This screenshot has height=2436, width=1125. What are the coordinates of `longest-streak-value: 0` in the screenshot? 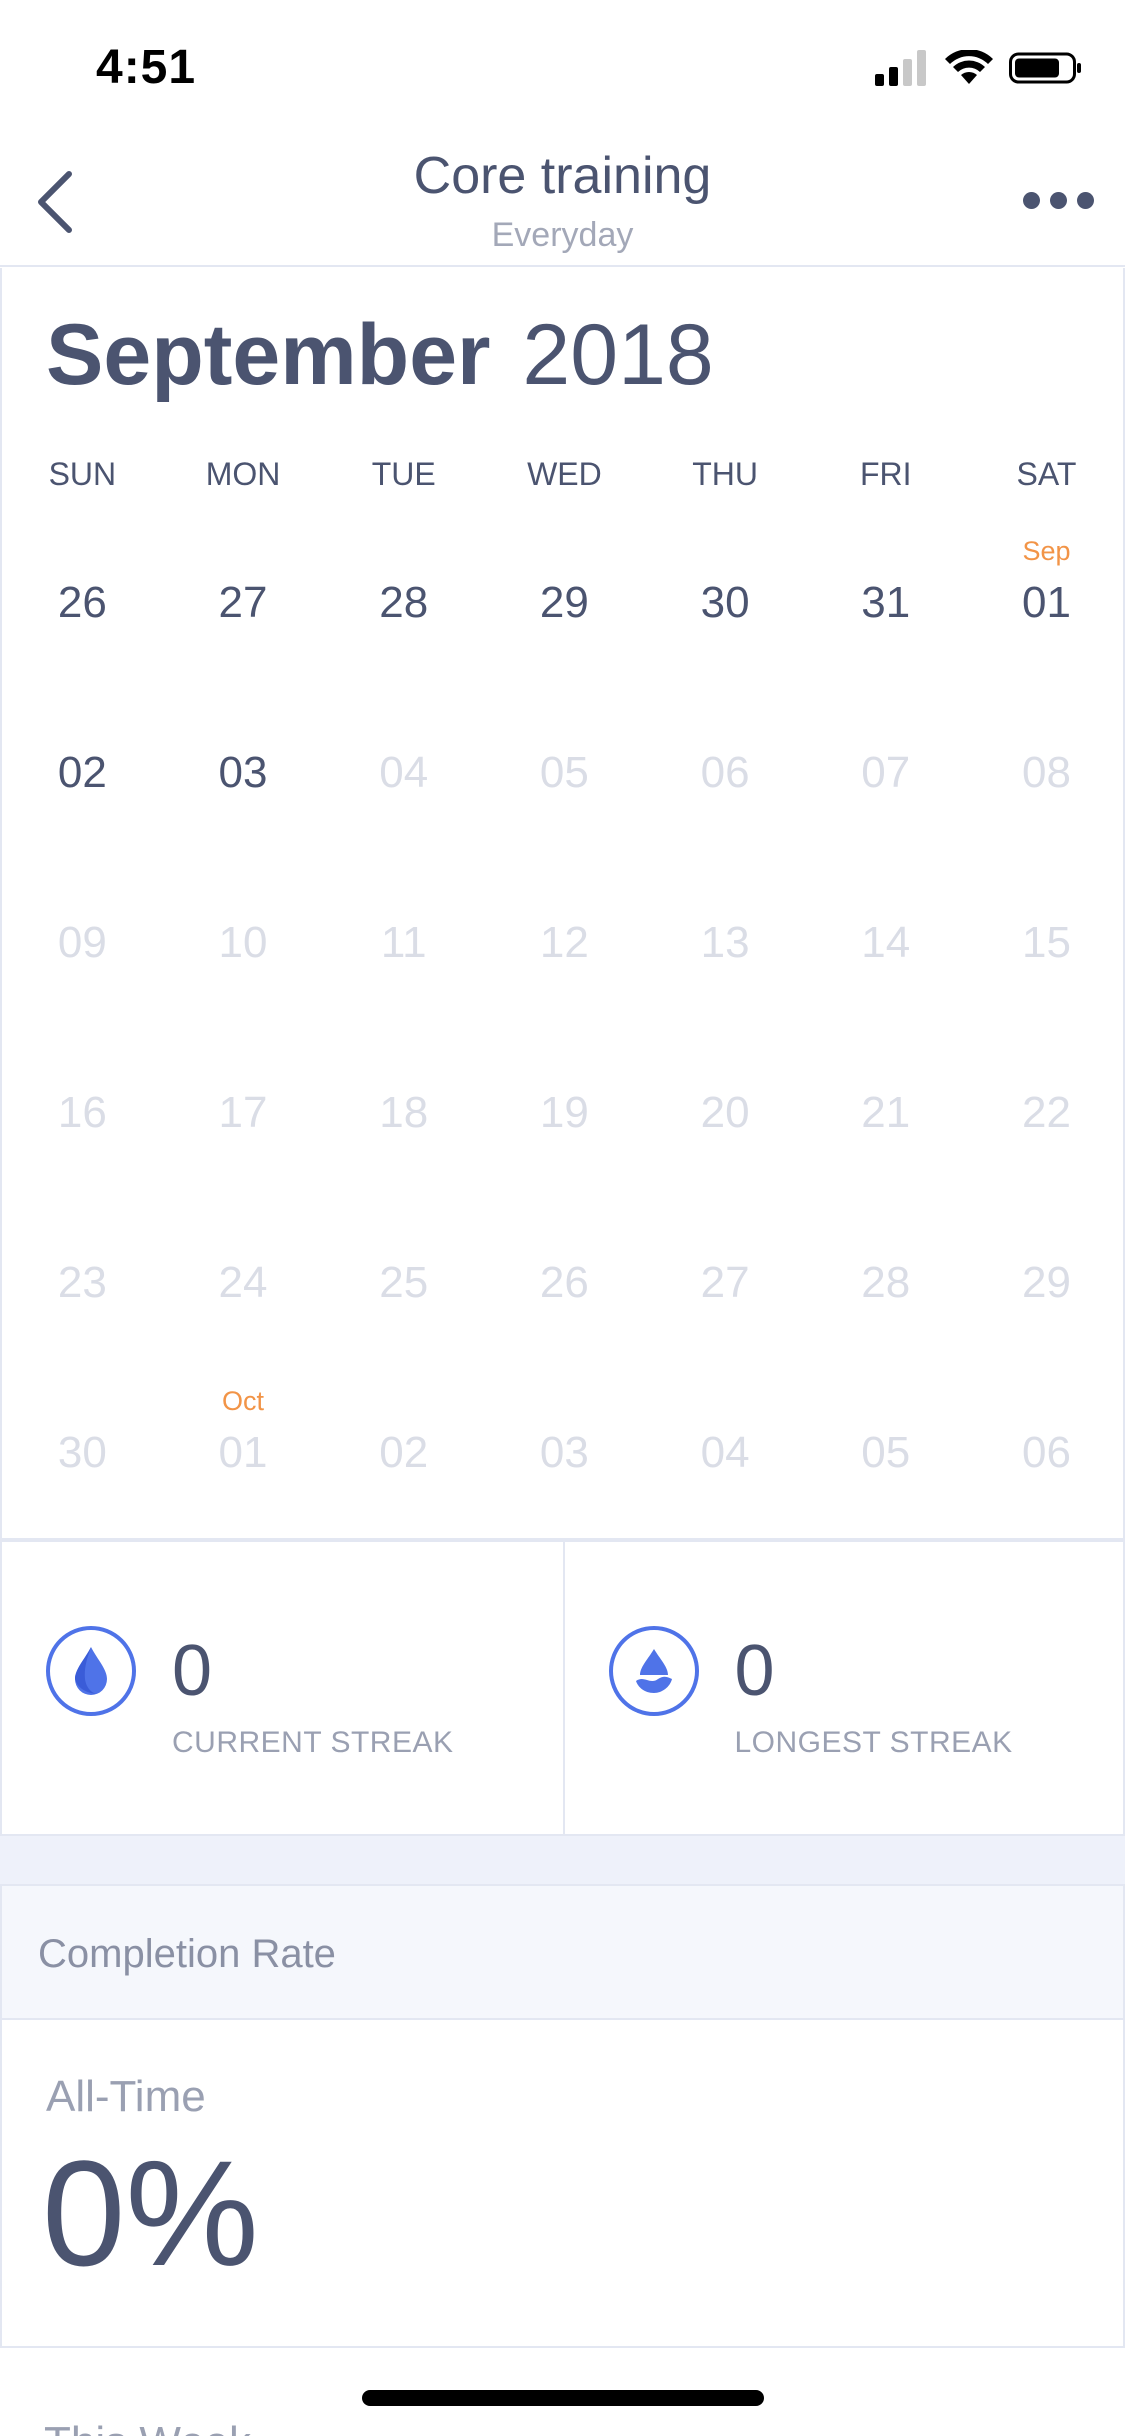 It's located at (754, 1671).